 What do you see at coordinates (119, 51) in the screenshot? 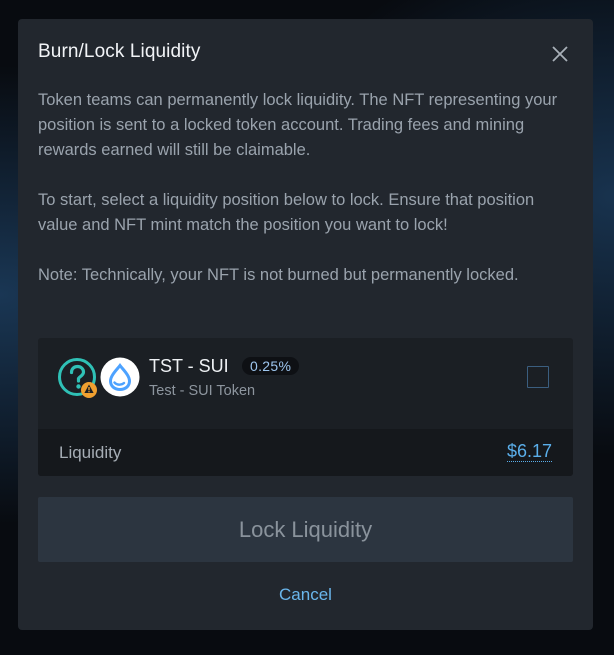
I see `dialog-title: Burn/Lock Liquidity` at bounding box center [119, 51].